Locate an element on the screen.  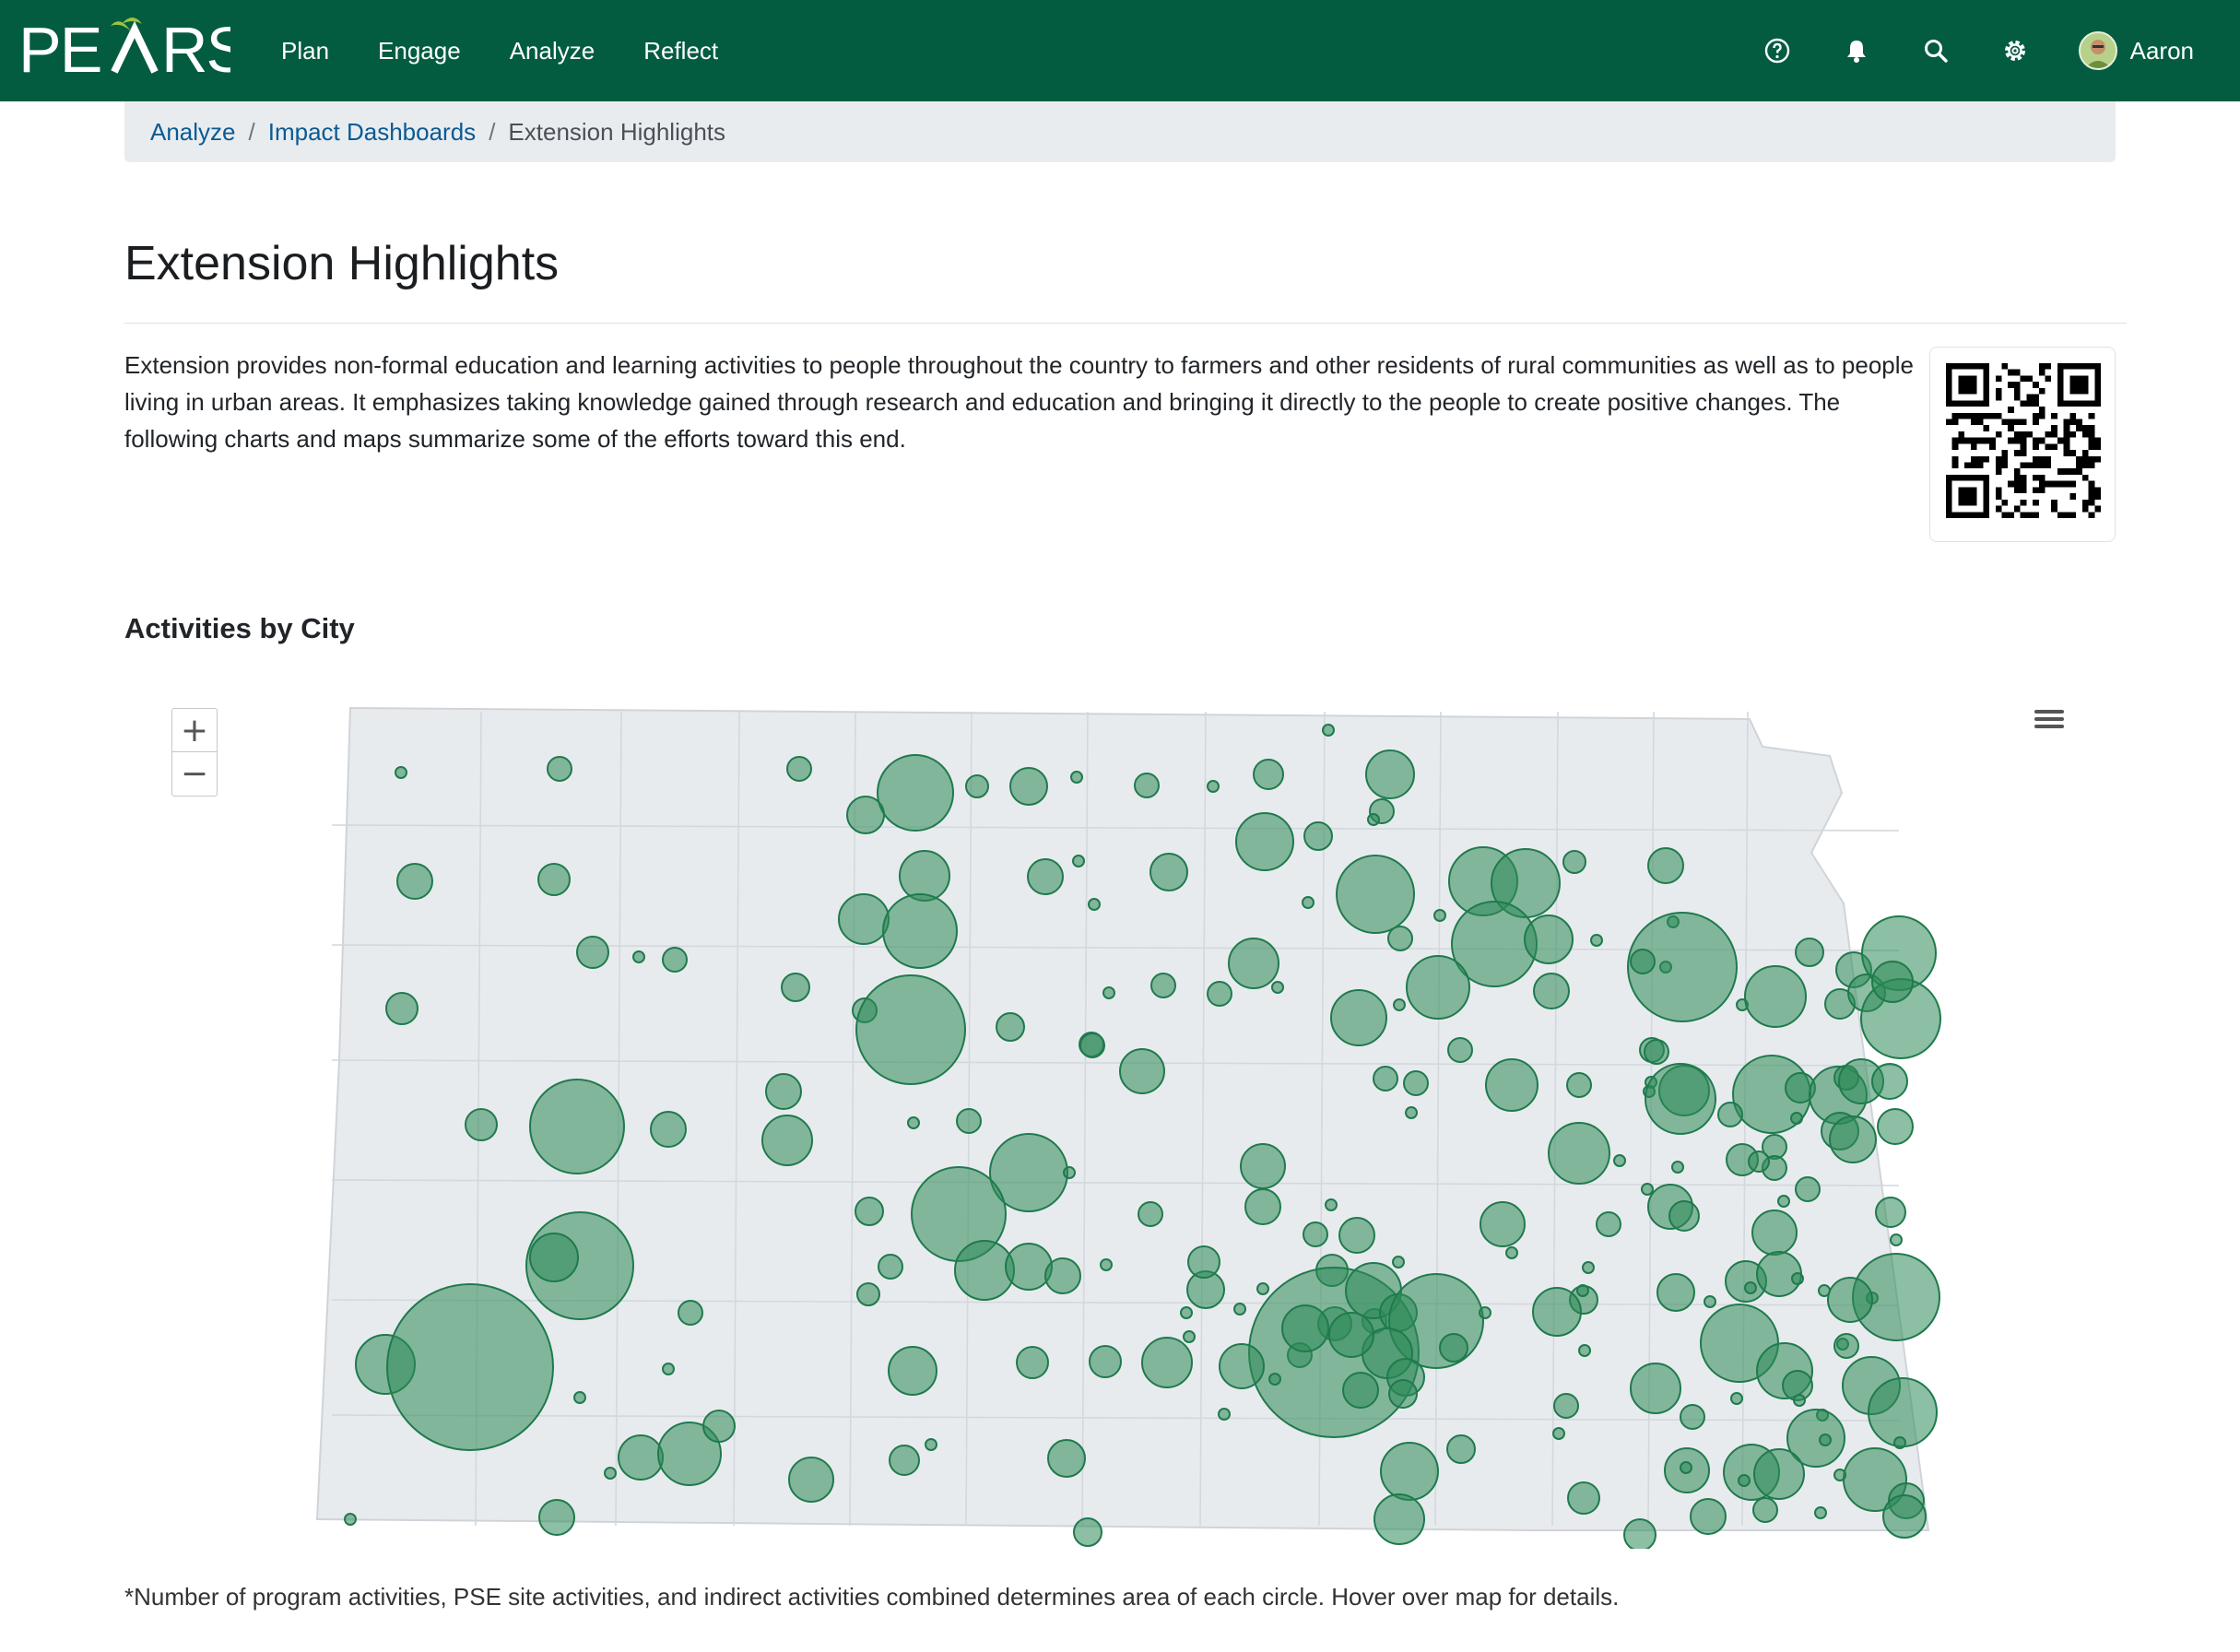
zoom-out-button: − is located at coordinates (194, 773).